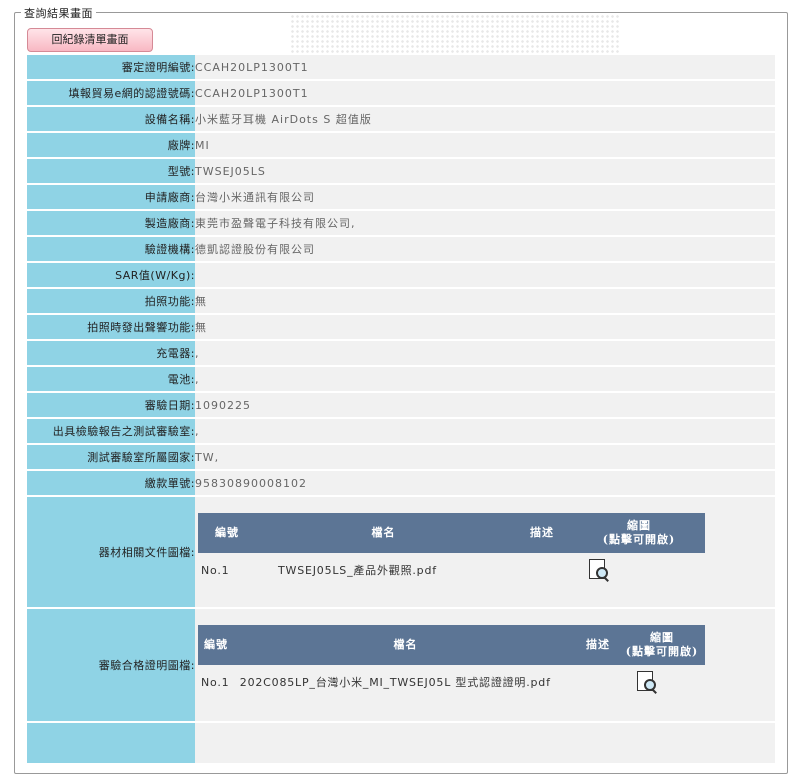 The height and width of the screenshot is (774, 800). I want to click on field-value: 小米藍牙耳機 AirDots S 超值版, so click(485, 119).